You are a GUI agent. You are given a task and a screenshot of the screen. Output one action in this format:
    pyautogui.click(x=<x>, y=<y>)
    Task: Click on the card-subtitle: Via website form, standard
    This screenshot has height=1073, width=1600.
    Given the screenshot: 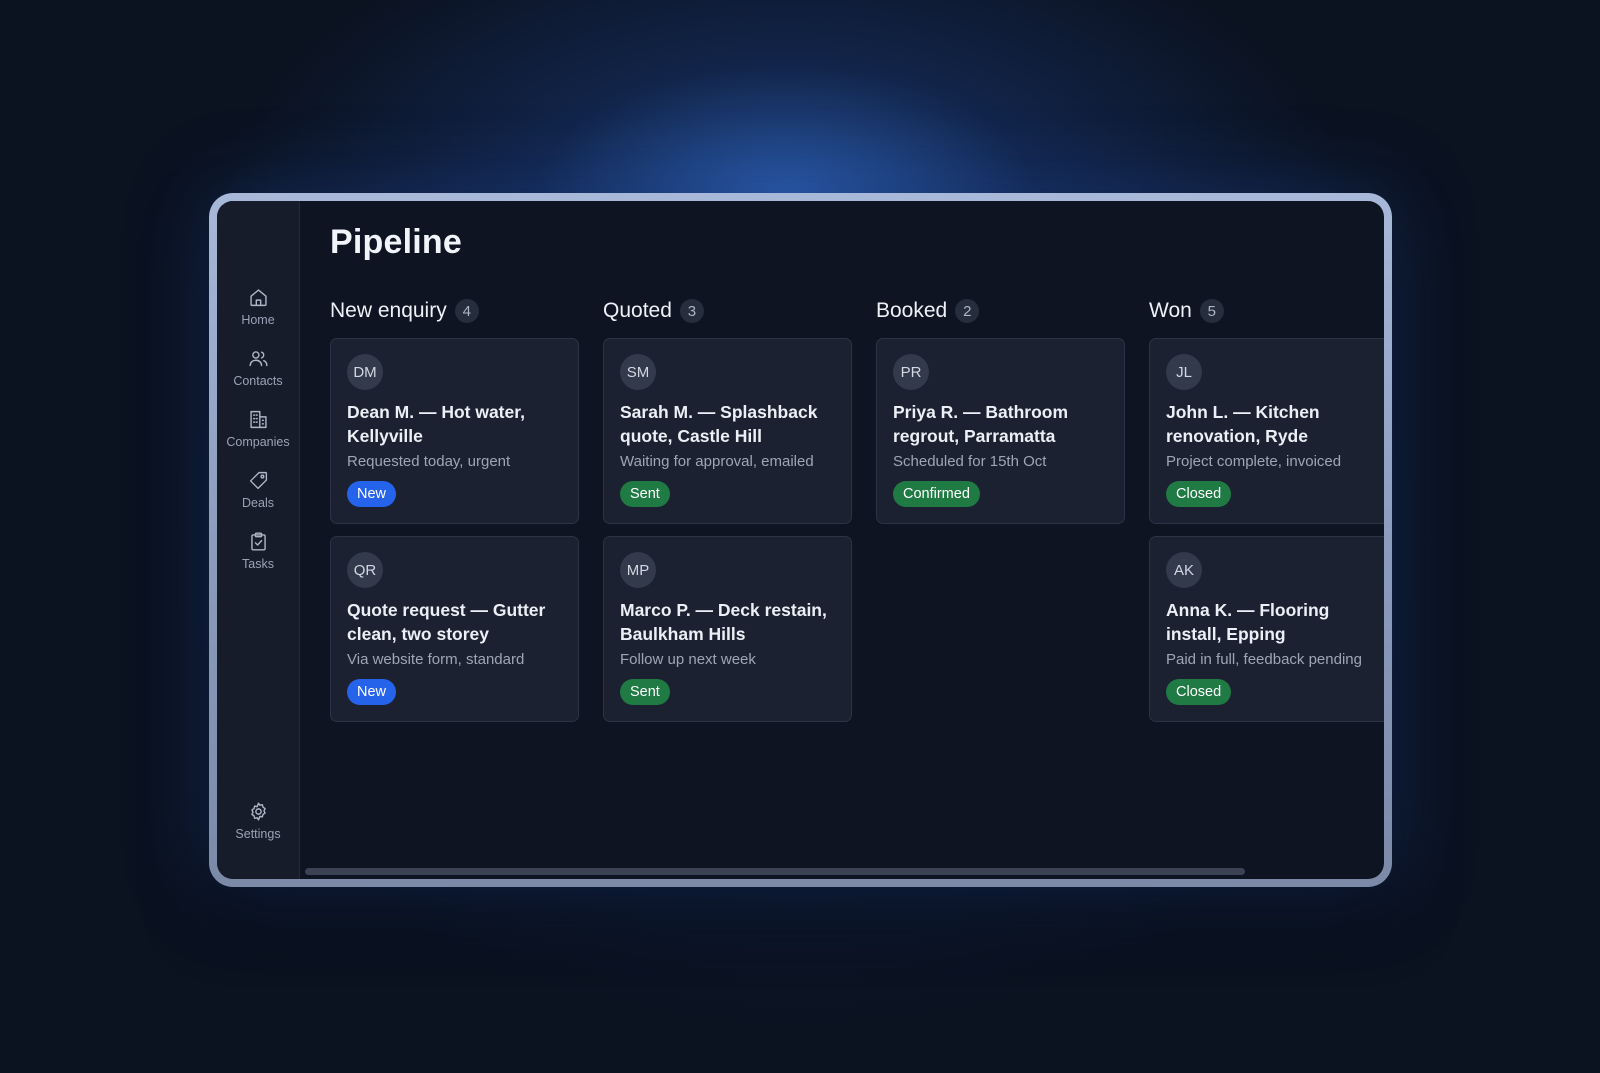 What is the action you would take?
    pyautogui.click(x=436, y=659)
    